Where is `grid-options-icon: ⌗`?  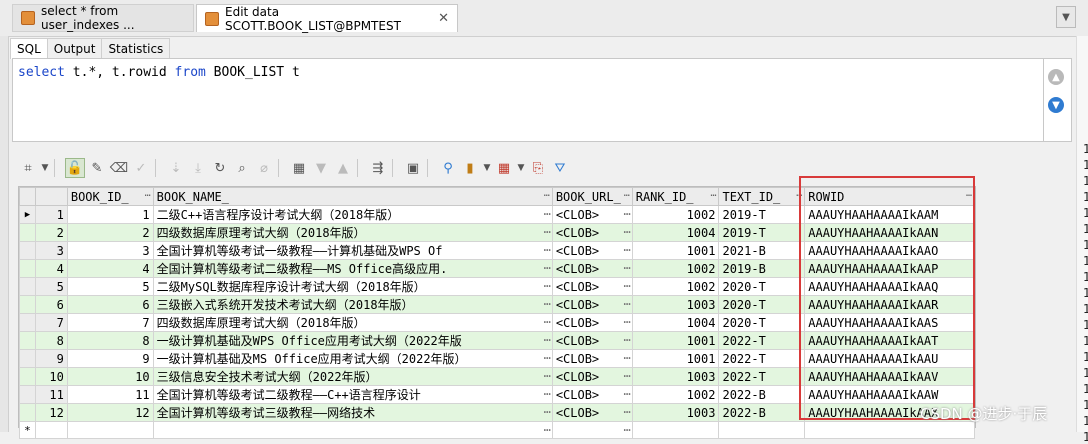 grid-options-icon: ⌗ is located at coordinates (28, 168).